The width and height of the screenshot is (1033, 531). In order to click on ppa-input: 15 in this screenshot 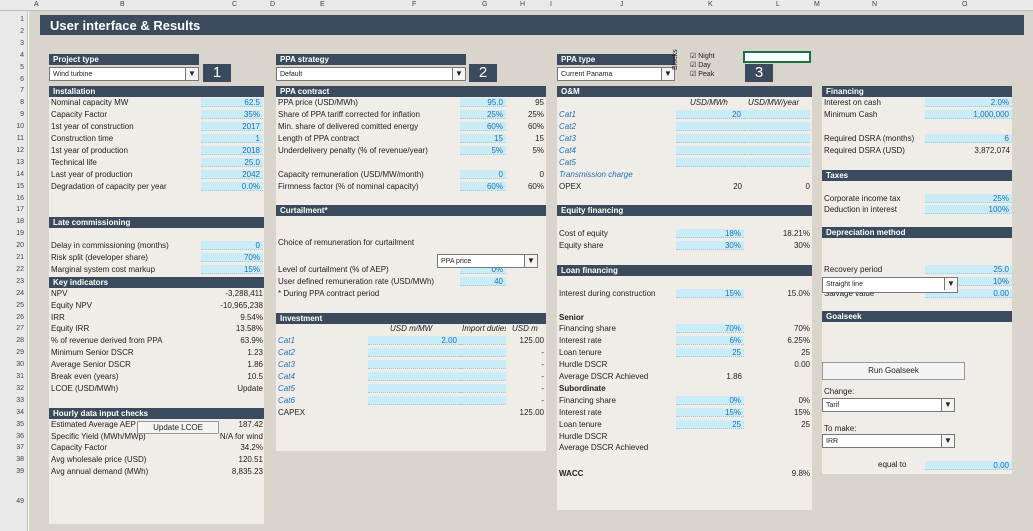, I will do `click(483, 138)`.